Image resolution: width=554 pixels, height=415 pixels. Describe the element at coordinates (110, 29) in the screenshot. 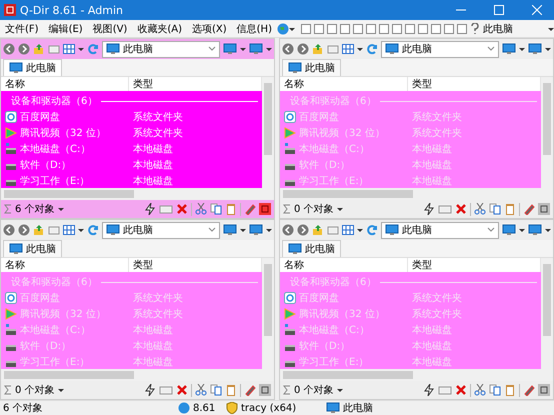

I see `menu-item: 视图(V)` at that location.